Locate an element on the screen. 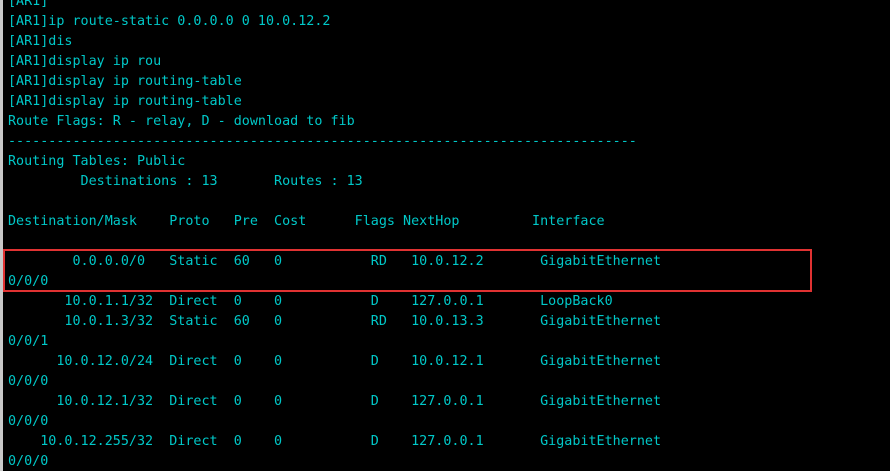  window-left-border is located at coordinates (1, 235).